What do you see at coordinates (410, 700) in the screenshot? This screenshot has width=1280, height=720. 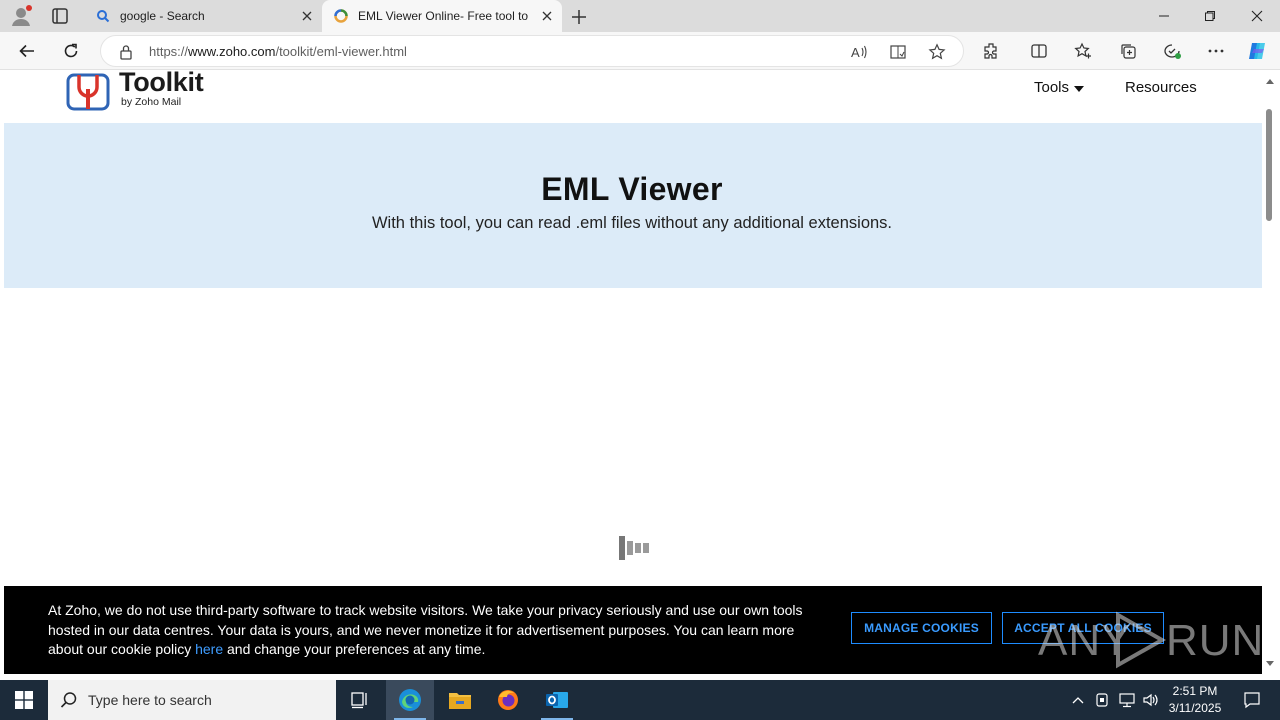 I see `edge-taskbar-icon` at bounding box center [410, 700].